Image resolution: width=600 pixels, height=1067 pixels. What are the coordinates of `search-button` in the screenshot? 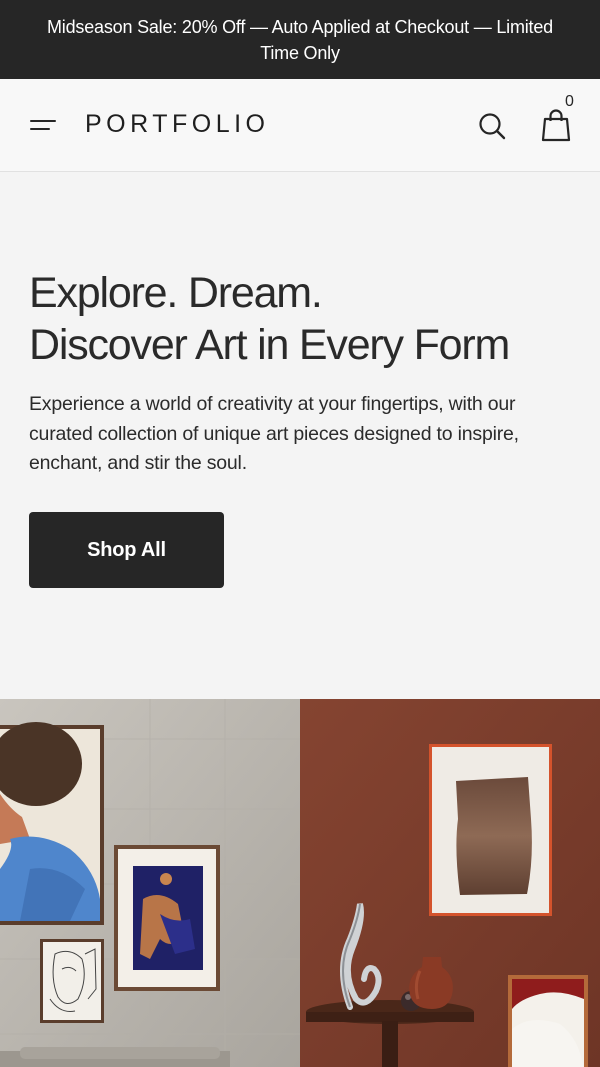 It's located at (492, 126).